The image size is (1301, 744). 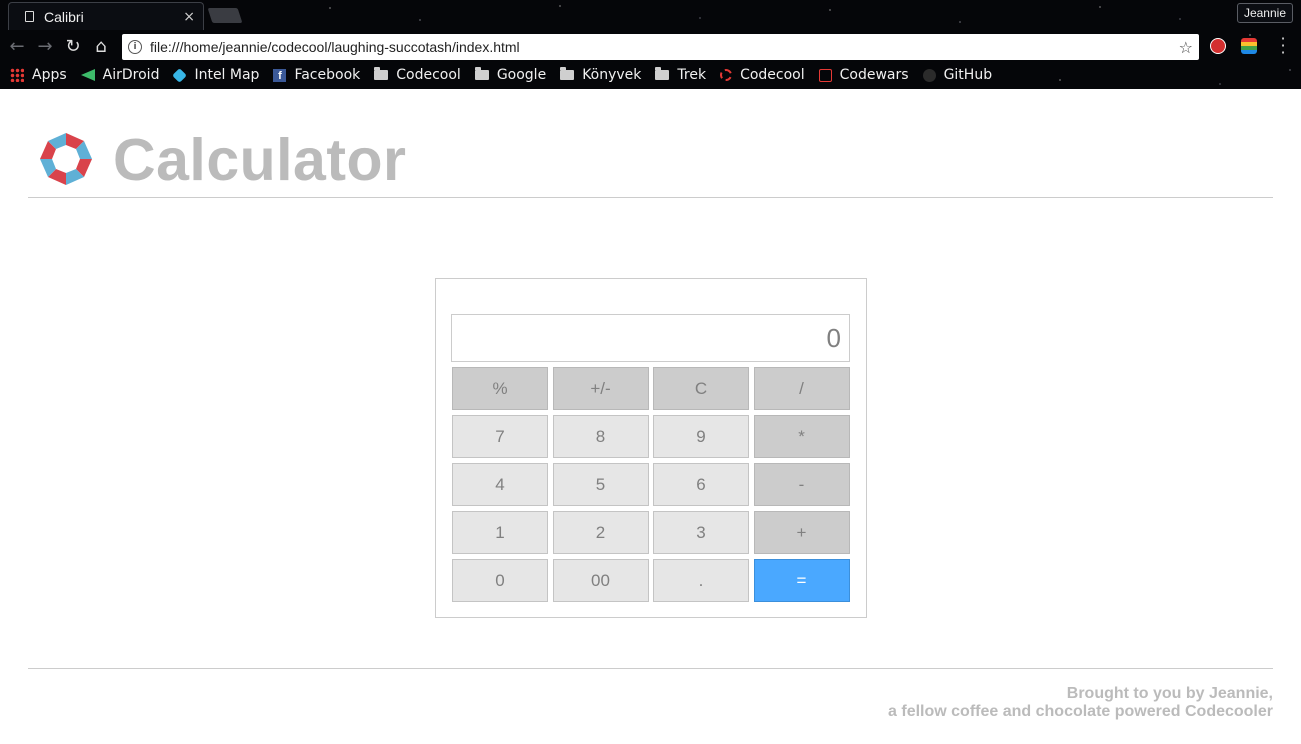 I want to click on bookmark-airdroid: AirDroid, so click(x=120, y=75).